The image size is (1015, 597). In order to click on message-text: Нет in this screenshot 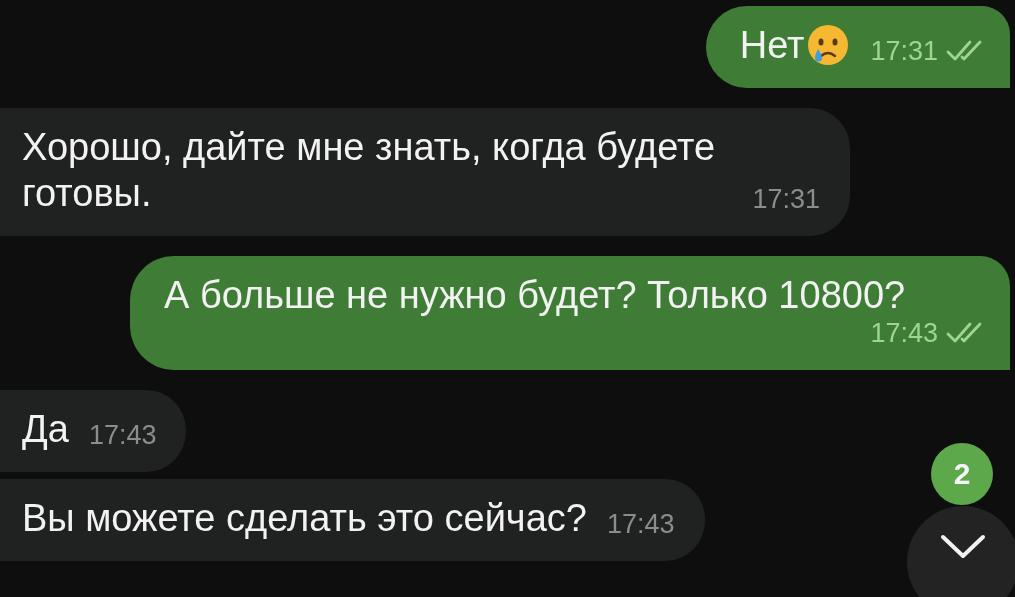, I will do `click(772, 45)`.